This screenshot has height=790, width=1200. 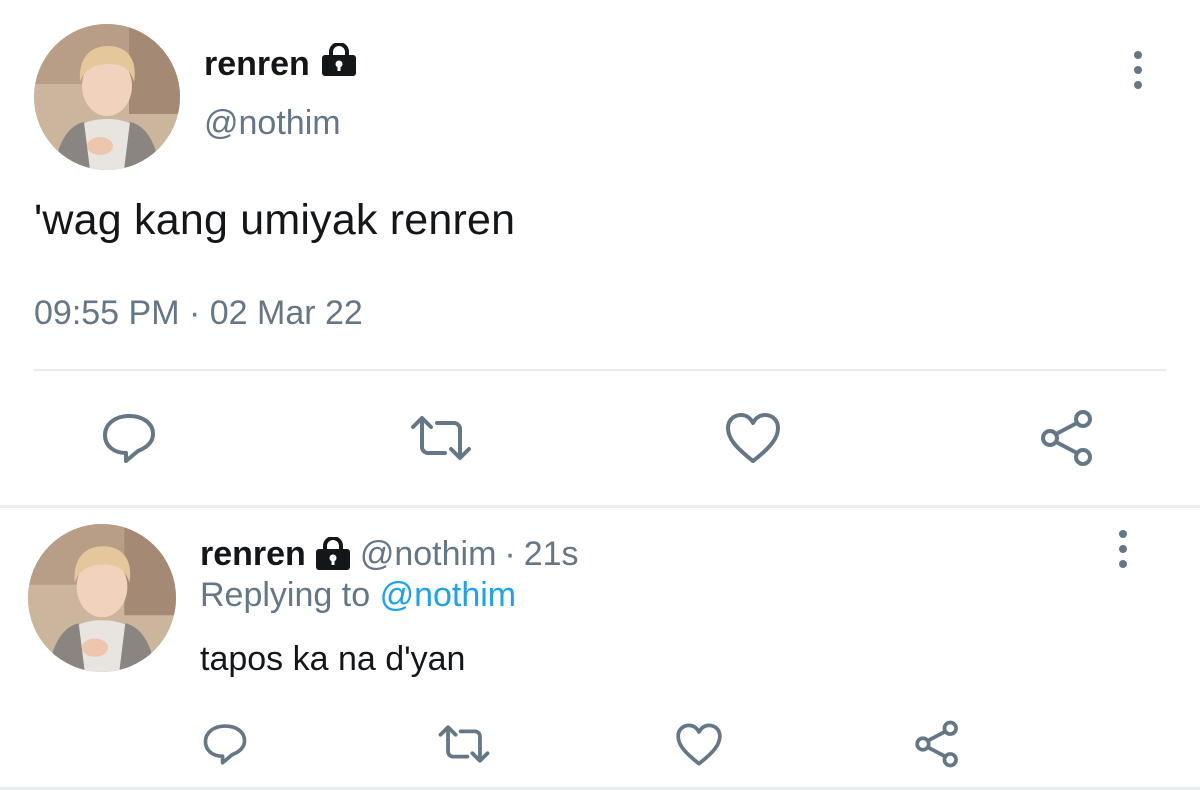 I want to click on mention-link: @nothim, so click(x=448, y=595).